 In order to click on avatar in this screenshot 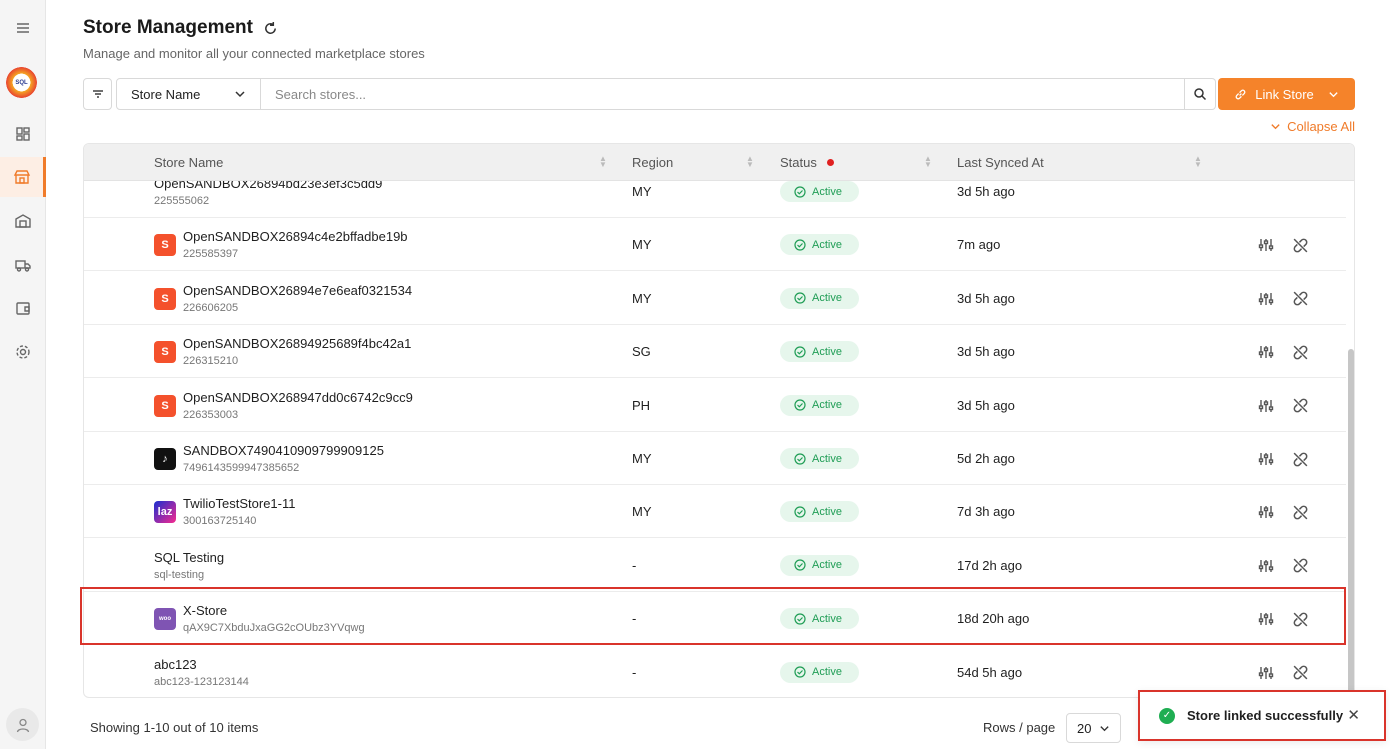, I will do `click(22, 724)`.